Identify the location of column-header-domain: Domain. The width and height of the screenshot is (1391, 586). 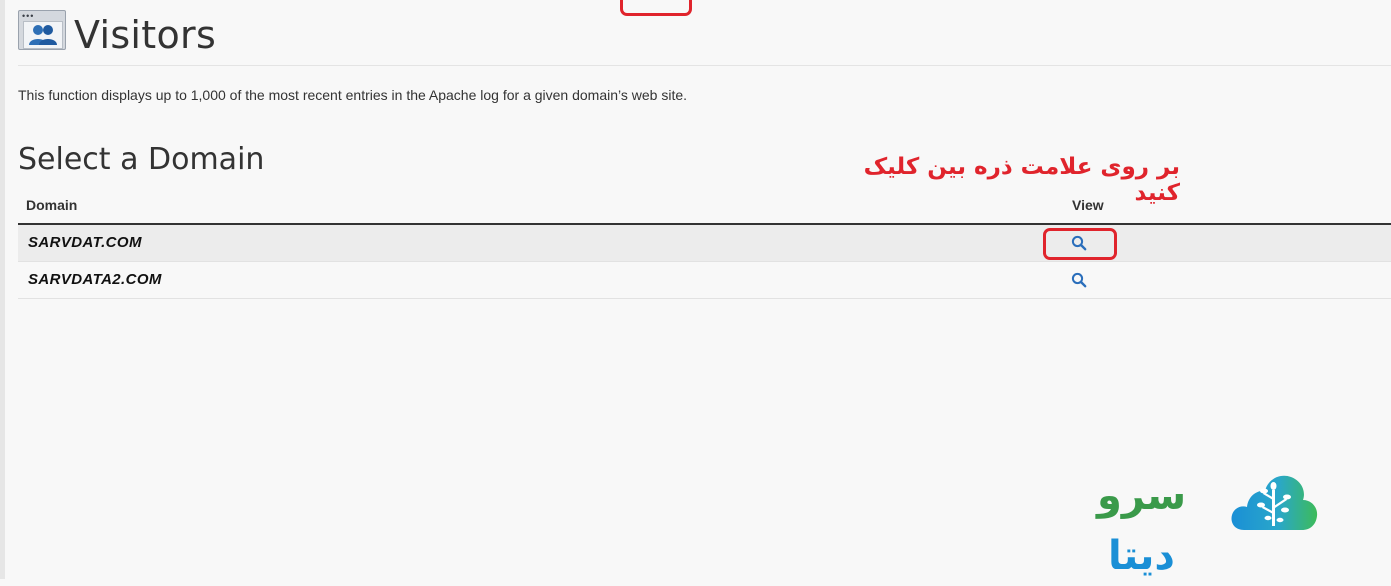
(51, 205).